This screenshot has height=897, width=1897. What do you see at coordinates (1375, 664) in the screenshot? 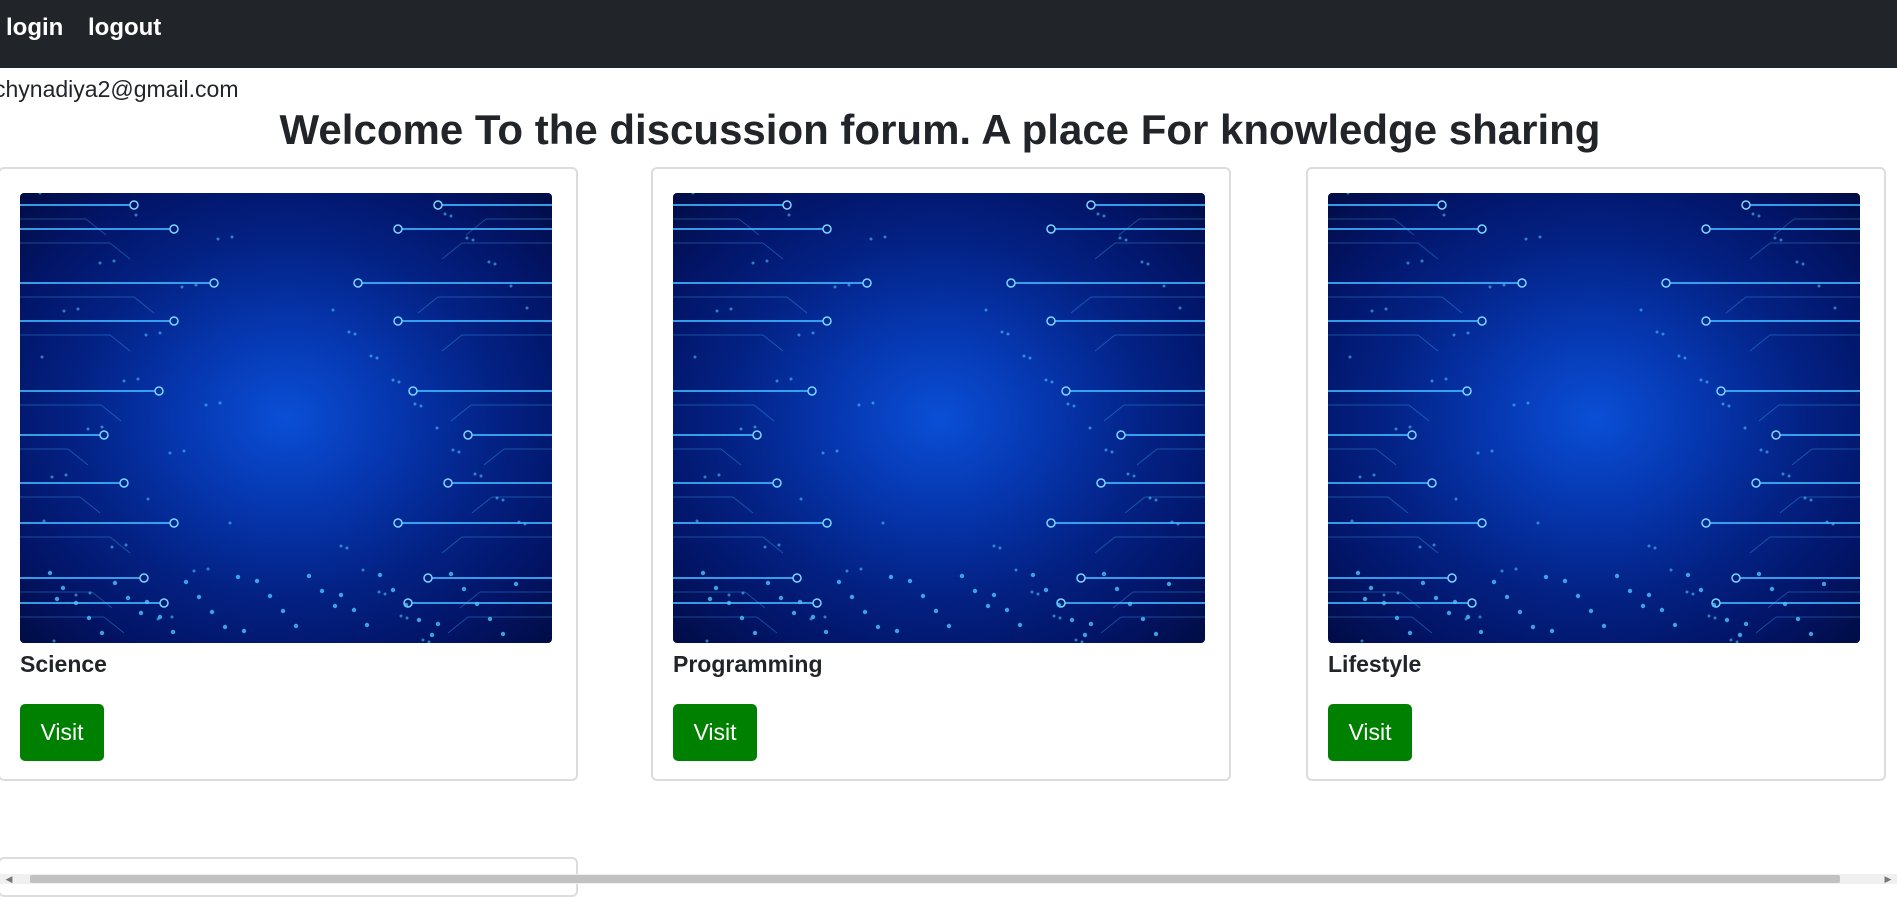
I see `category-title: Lifestyle` at bounding box center [1375, 664].